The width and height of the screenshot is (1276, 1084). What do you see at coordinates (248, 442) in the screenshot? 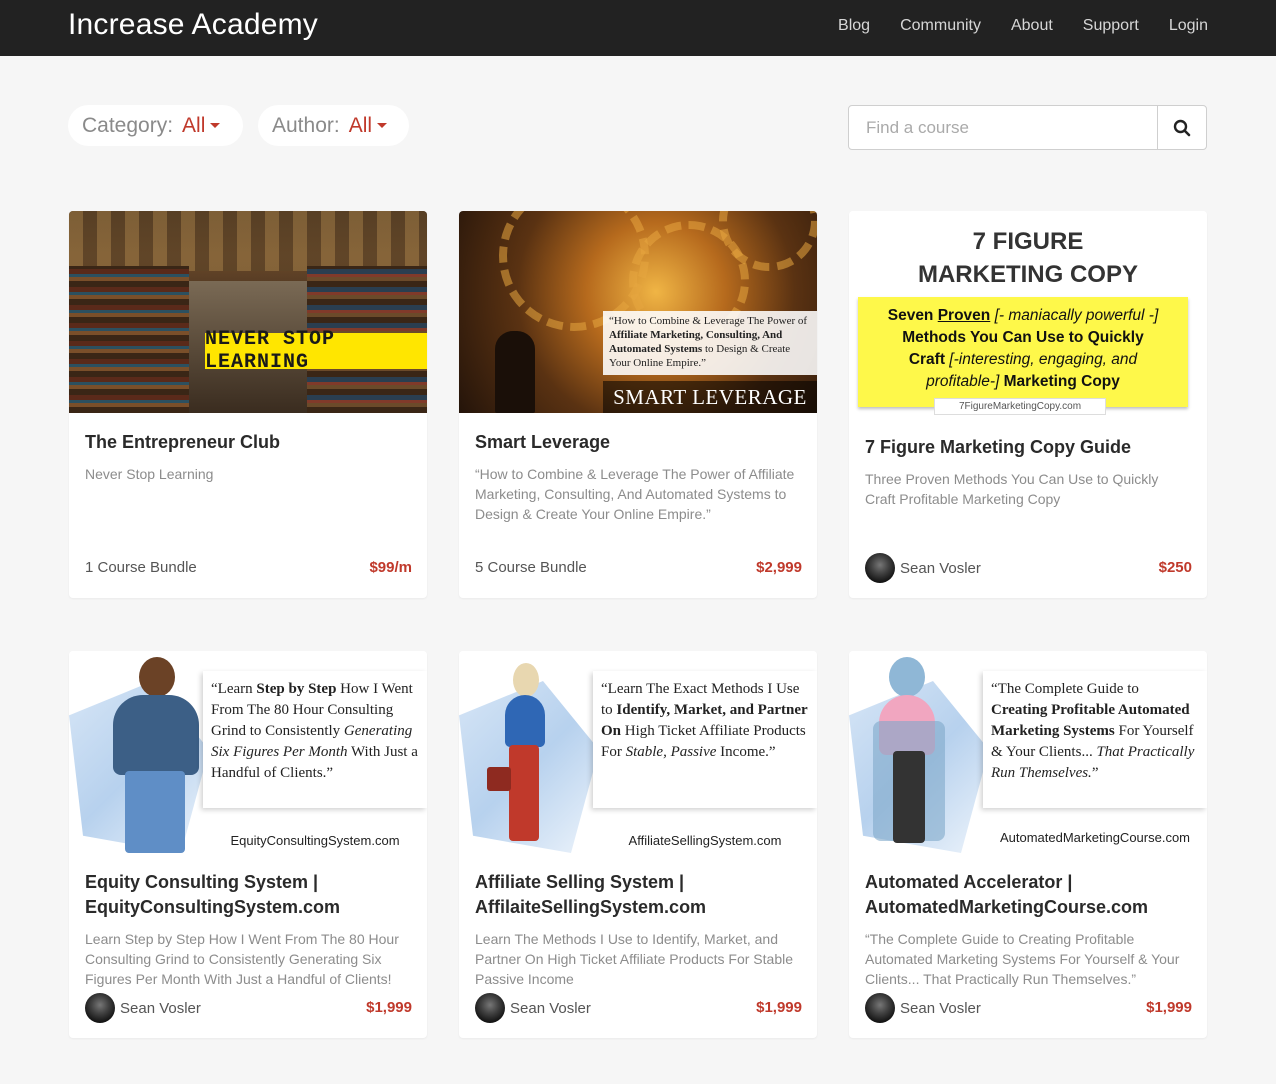
I see `course-title: The Entrepreneur Club` at bounding box center [248, 442].